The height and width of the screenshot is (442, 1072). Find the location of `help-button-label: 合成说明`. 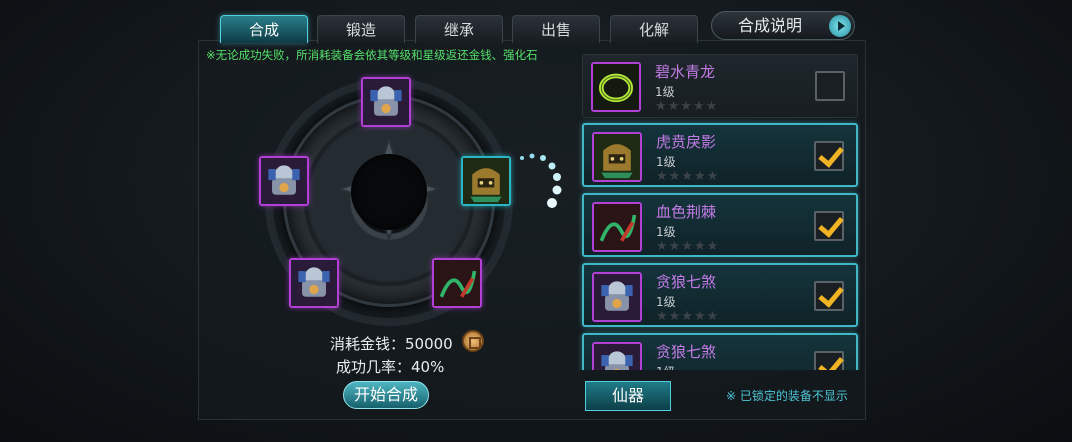

help-button-label: 合成说明 is located at coordinates (770, 25).